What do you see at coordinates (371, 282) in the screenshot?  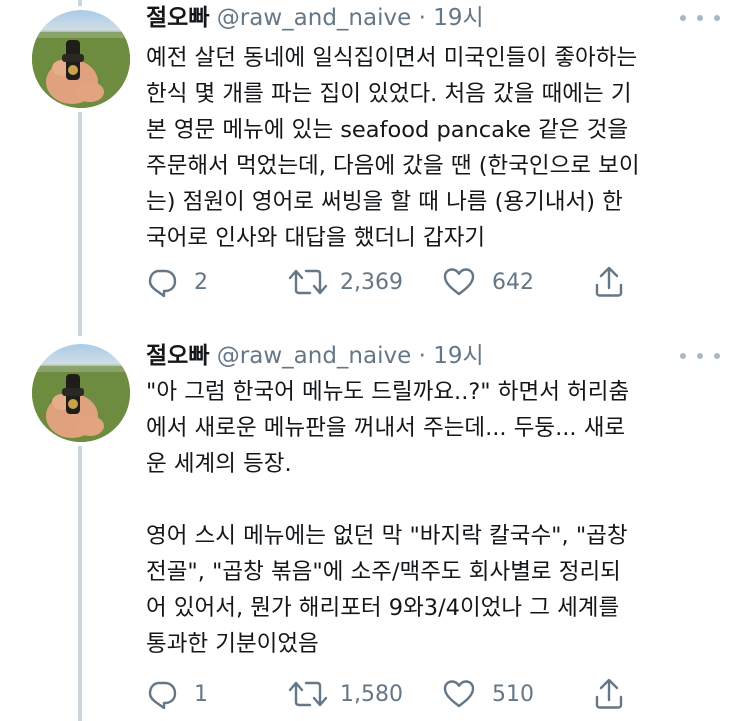 I see `retweet-count: 2,369` at bounding box center [371, 282].